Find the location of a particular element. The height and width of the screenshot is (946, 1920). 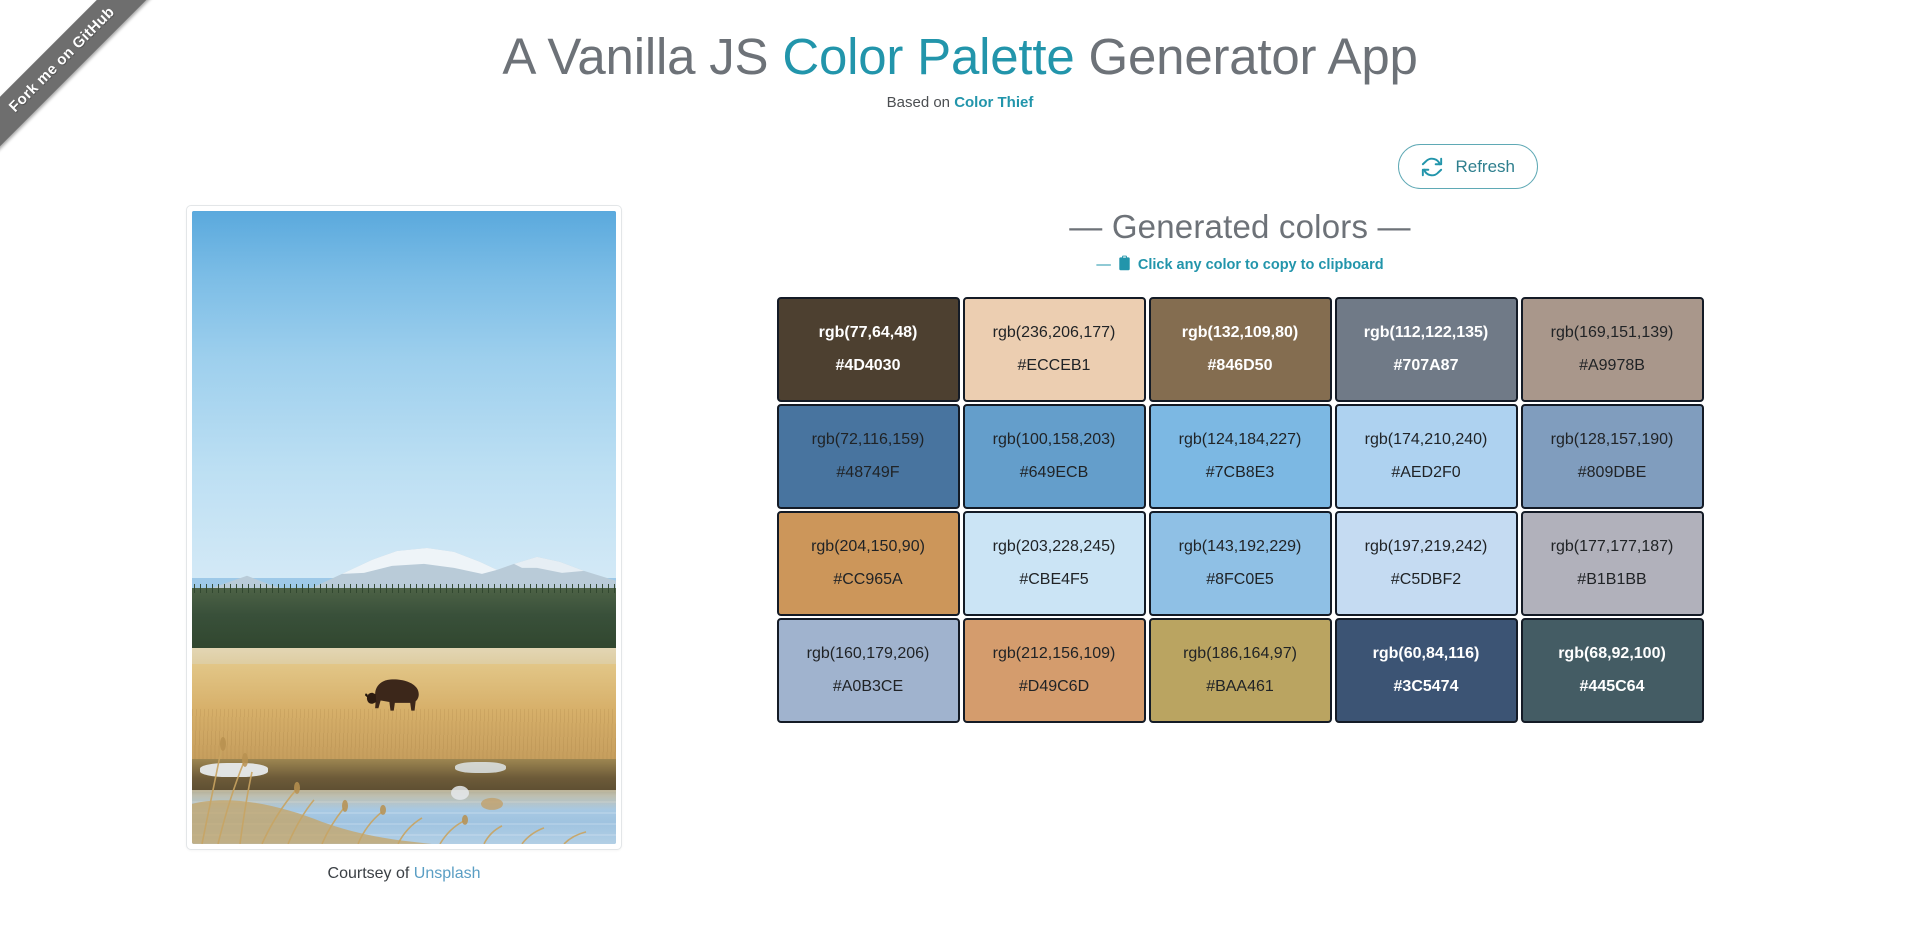

color-swatch: rgb(186,164,97) #BAA461 is located at coordinates (1240, 670).